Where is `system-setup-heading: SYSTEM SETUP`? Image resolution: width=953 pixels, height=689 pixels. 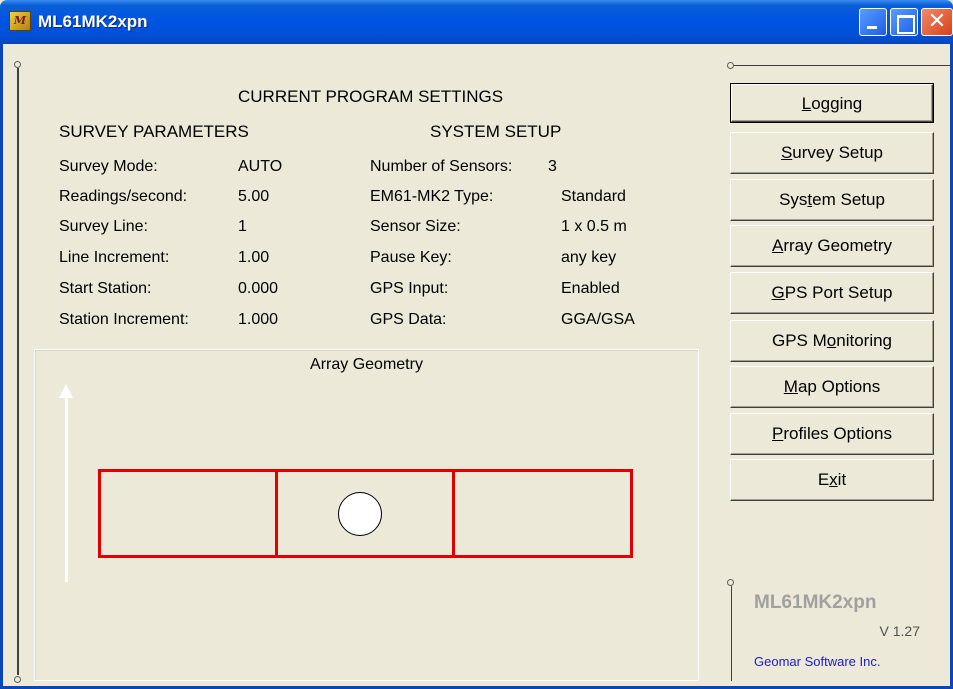
system-setup-heading: SYSTEM SETUP is located at coordinates (496, 131).